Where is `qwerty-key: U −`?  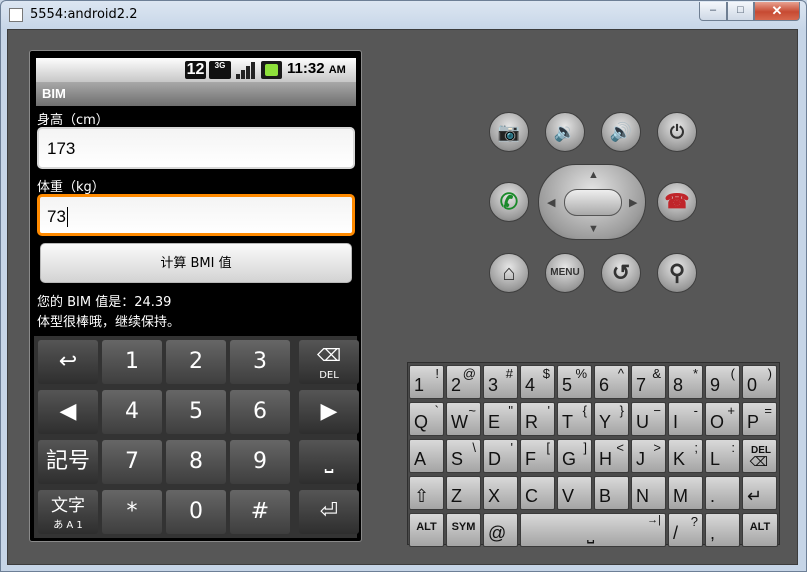 qwerty-key: U − is located at coordinates (648, 419).